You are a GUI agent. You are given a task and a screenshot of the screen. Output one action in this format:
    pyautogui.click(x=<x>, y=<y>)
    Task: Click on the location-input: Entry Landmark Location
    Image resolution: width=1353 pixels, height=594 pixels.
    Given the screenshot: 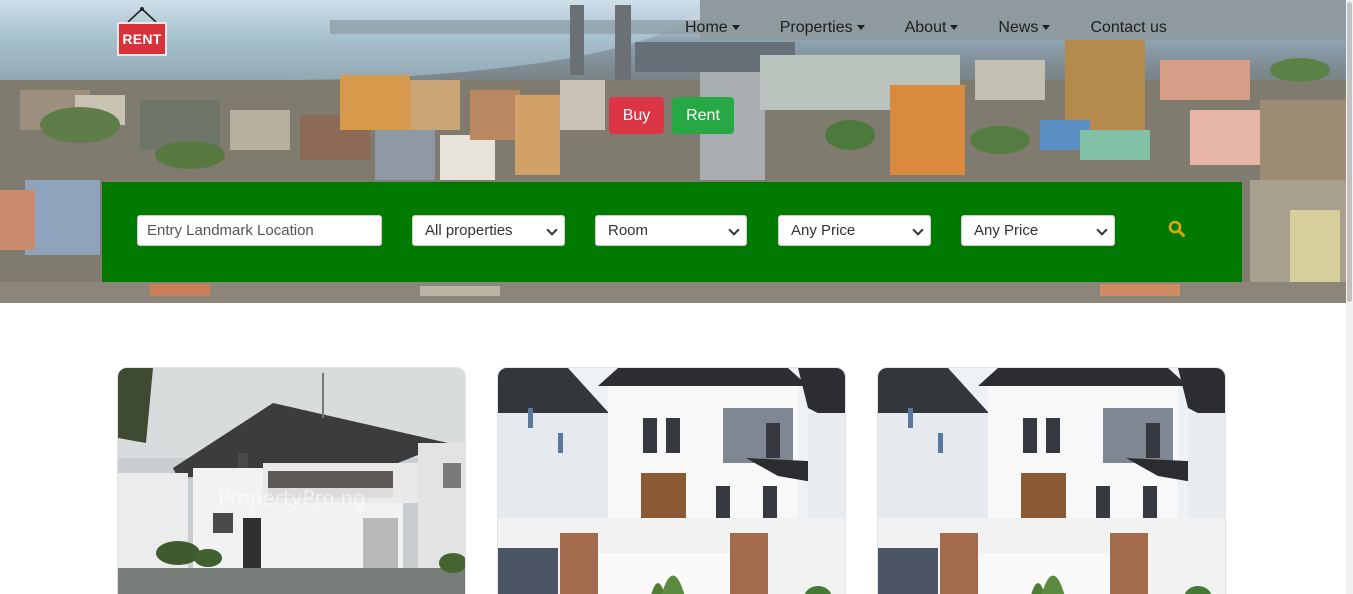 What is the action you would take?
    pyautogui.click(x=259, y=230)
    